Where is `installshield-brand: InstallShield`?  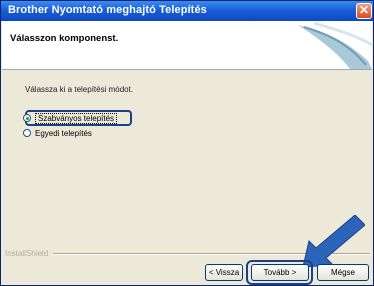
installshield-brand: InstallShield is located at coordinates (27, 253).